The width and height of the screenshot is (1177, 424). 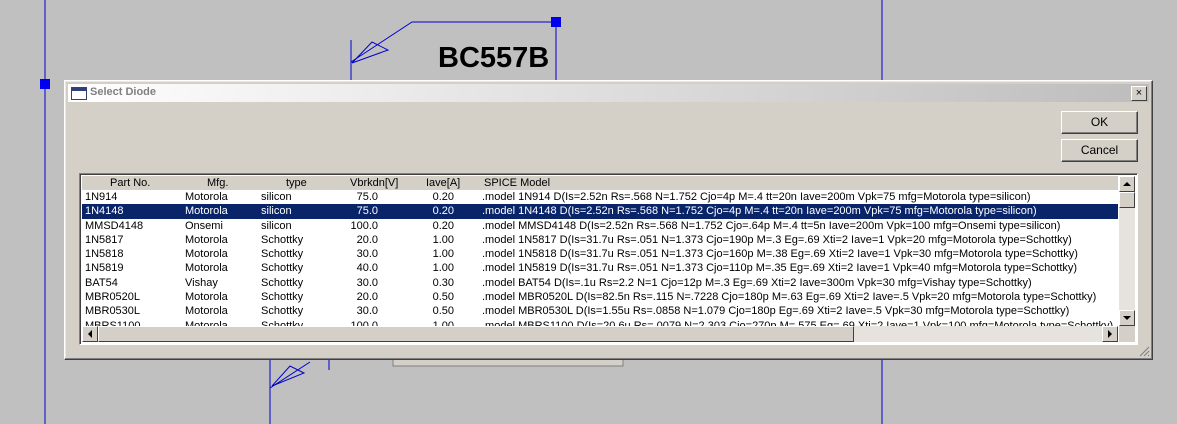 What do you see at coordinates (130, 183) in the screenshot?
I see `column-header-part: Part No.` at bounding box center [130, 183].